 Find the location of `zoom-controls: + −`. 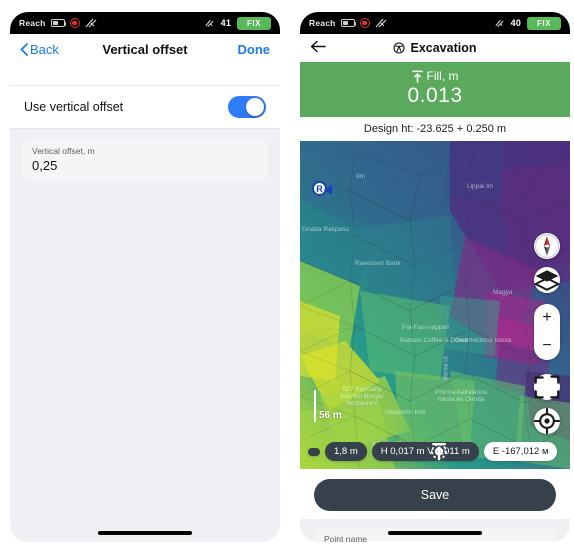

zoom-controls: + − is located at coordinates (547, 332).